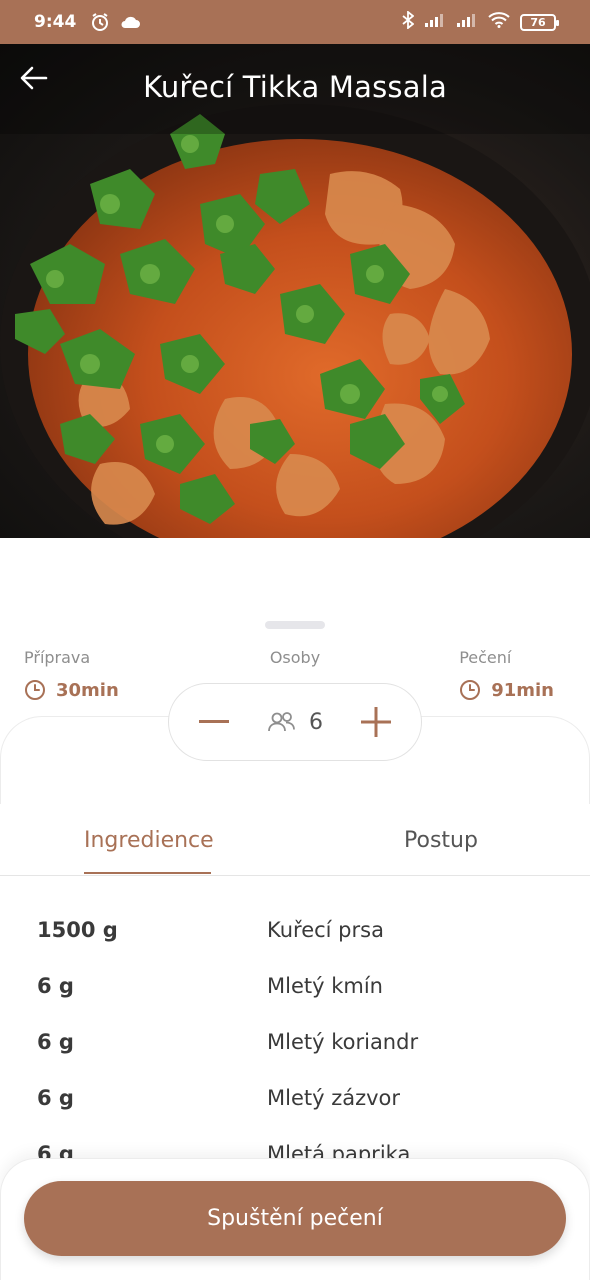 The height and width of the screenshot is (1280, 590). I want to click on servings-stepper: 6, so click(295, 722).